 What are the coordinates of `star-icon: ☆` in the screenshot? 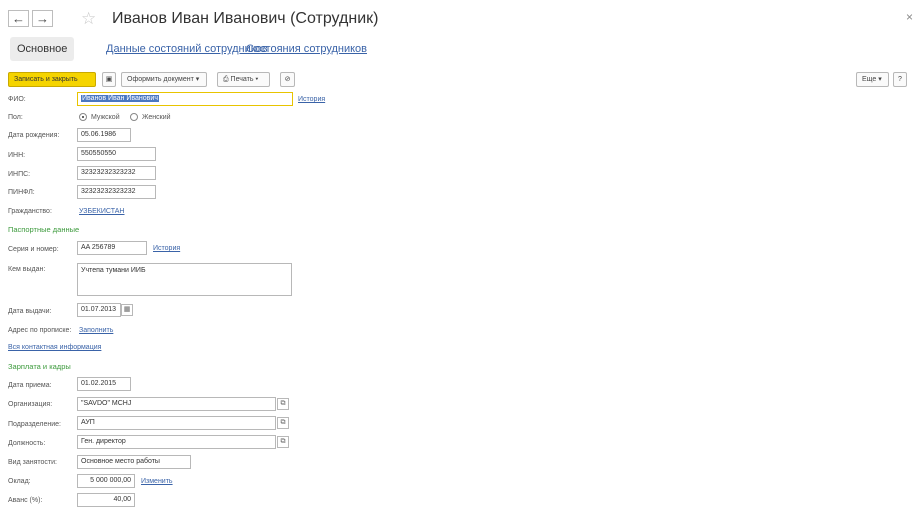 It's located at (88, 18).